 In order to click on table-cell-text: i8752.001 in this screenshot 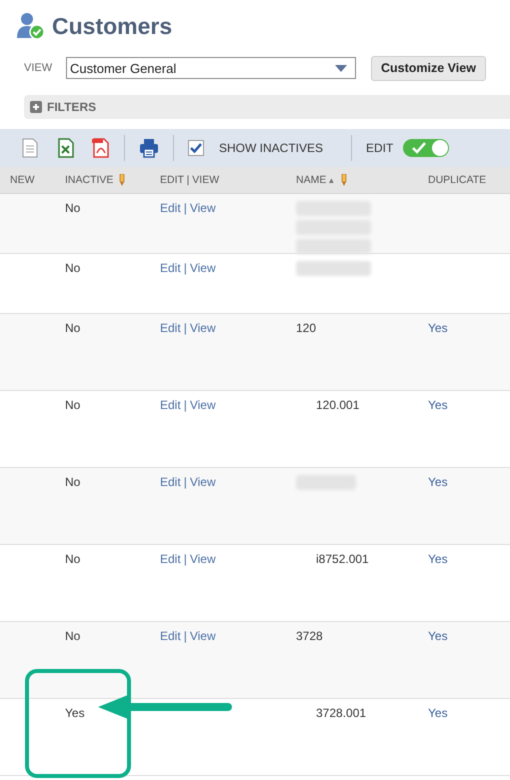, I will do `click(342, 559)`.